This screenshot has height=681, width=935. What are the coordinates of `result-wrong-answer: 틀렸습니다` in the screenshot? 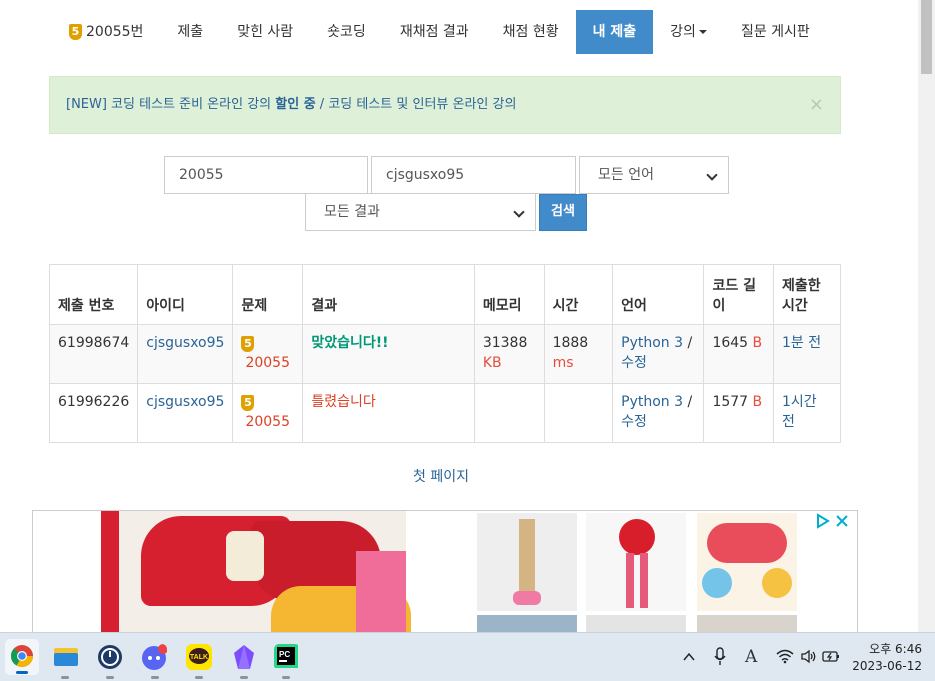 It's located at (343, 402).